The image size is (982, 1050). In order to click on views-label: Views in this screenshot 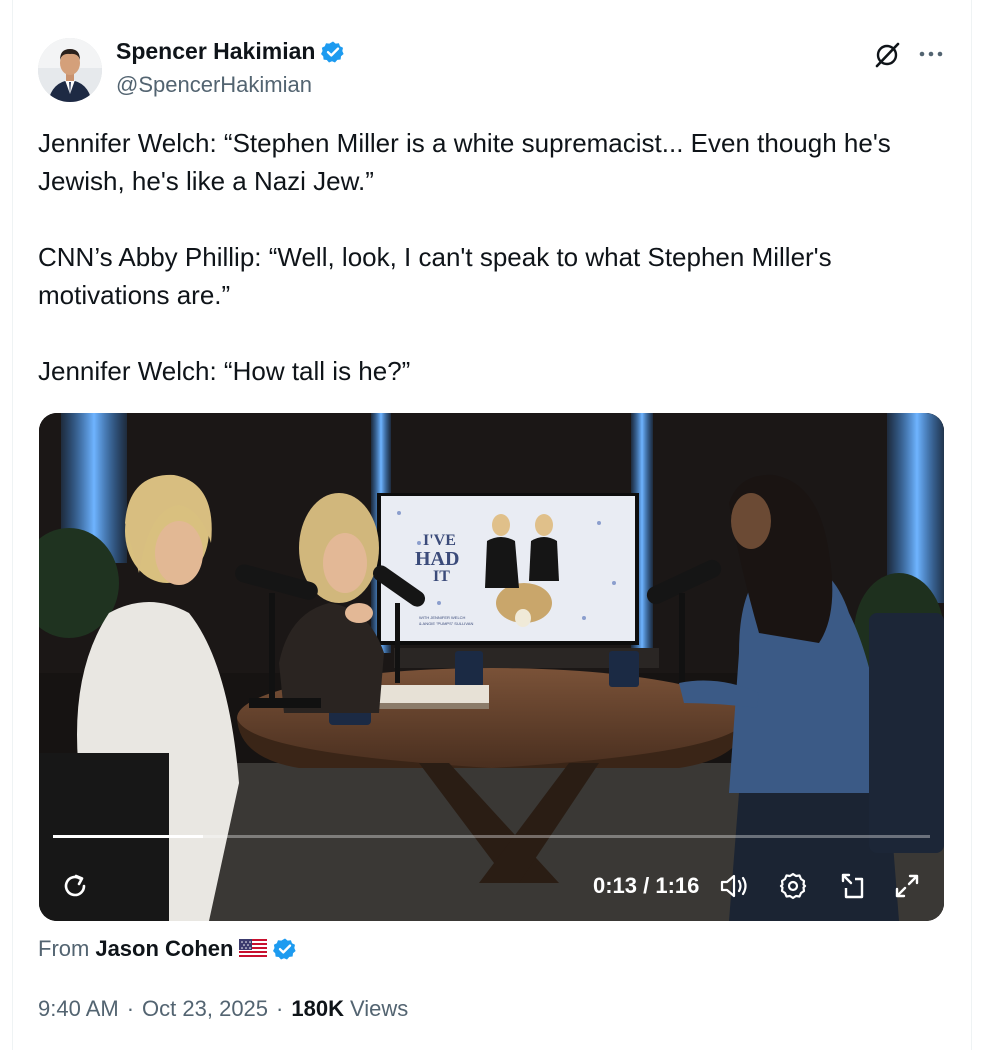, I will do `click(379, 1008)`.